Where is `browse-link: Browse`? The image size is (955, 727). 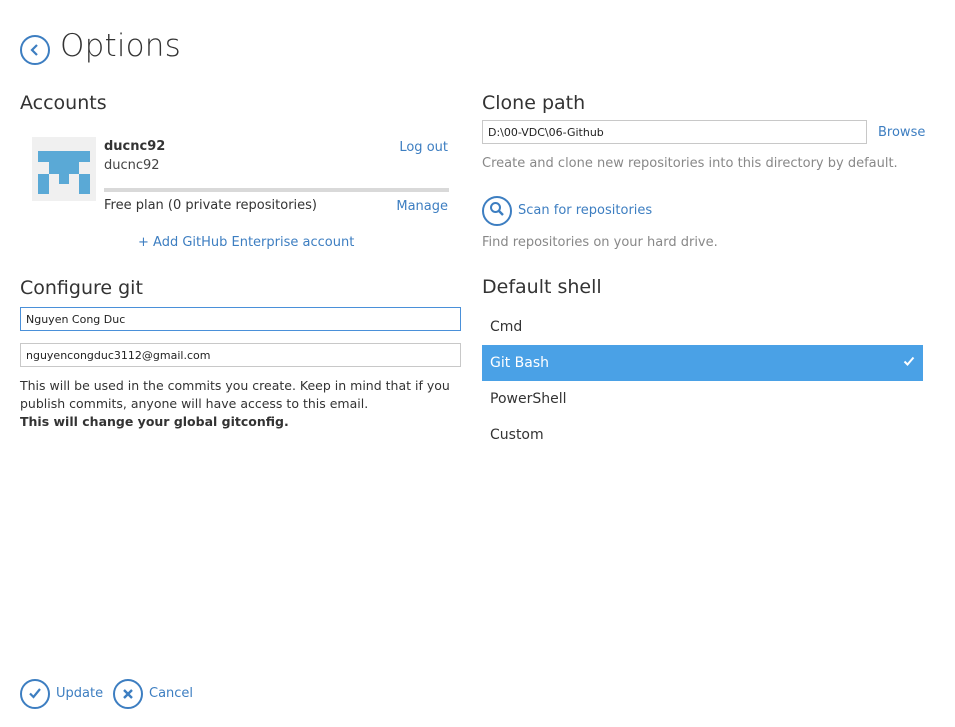
browse-link: Browse is located at coordinates (901, 132).